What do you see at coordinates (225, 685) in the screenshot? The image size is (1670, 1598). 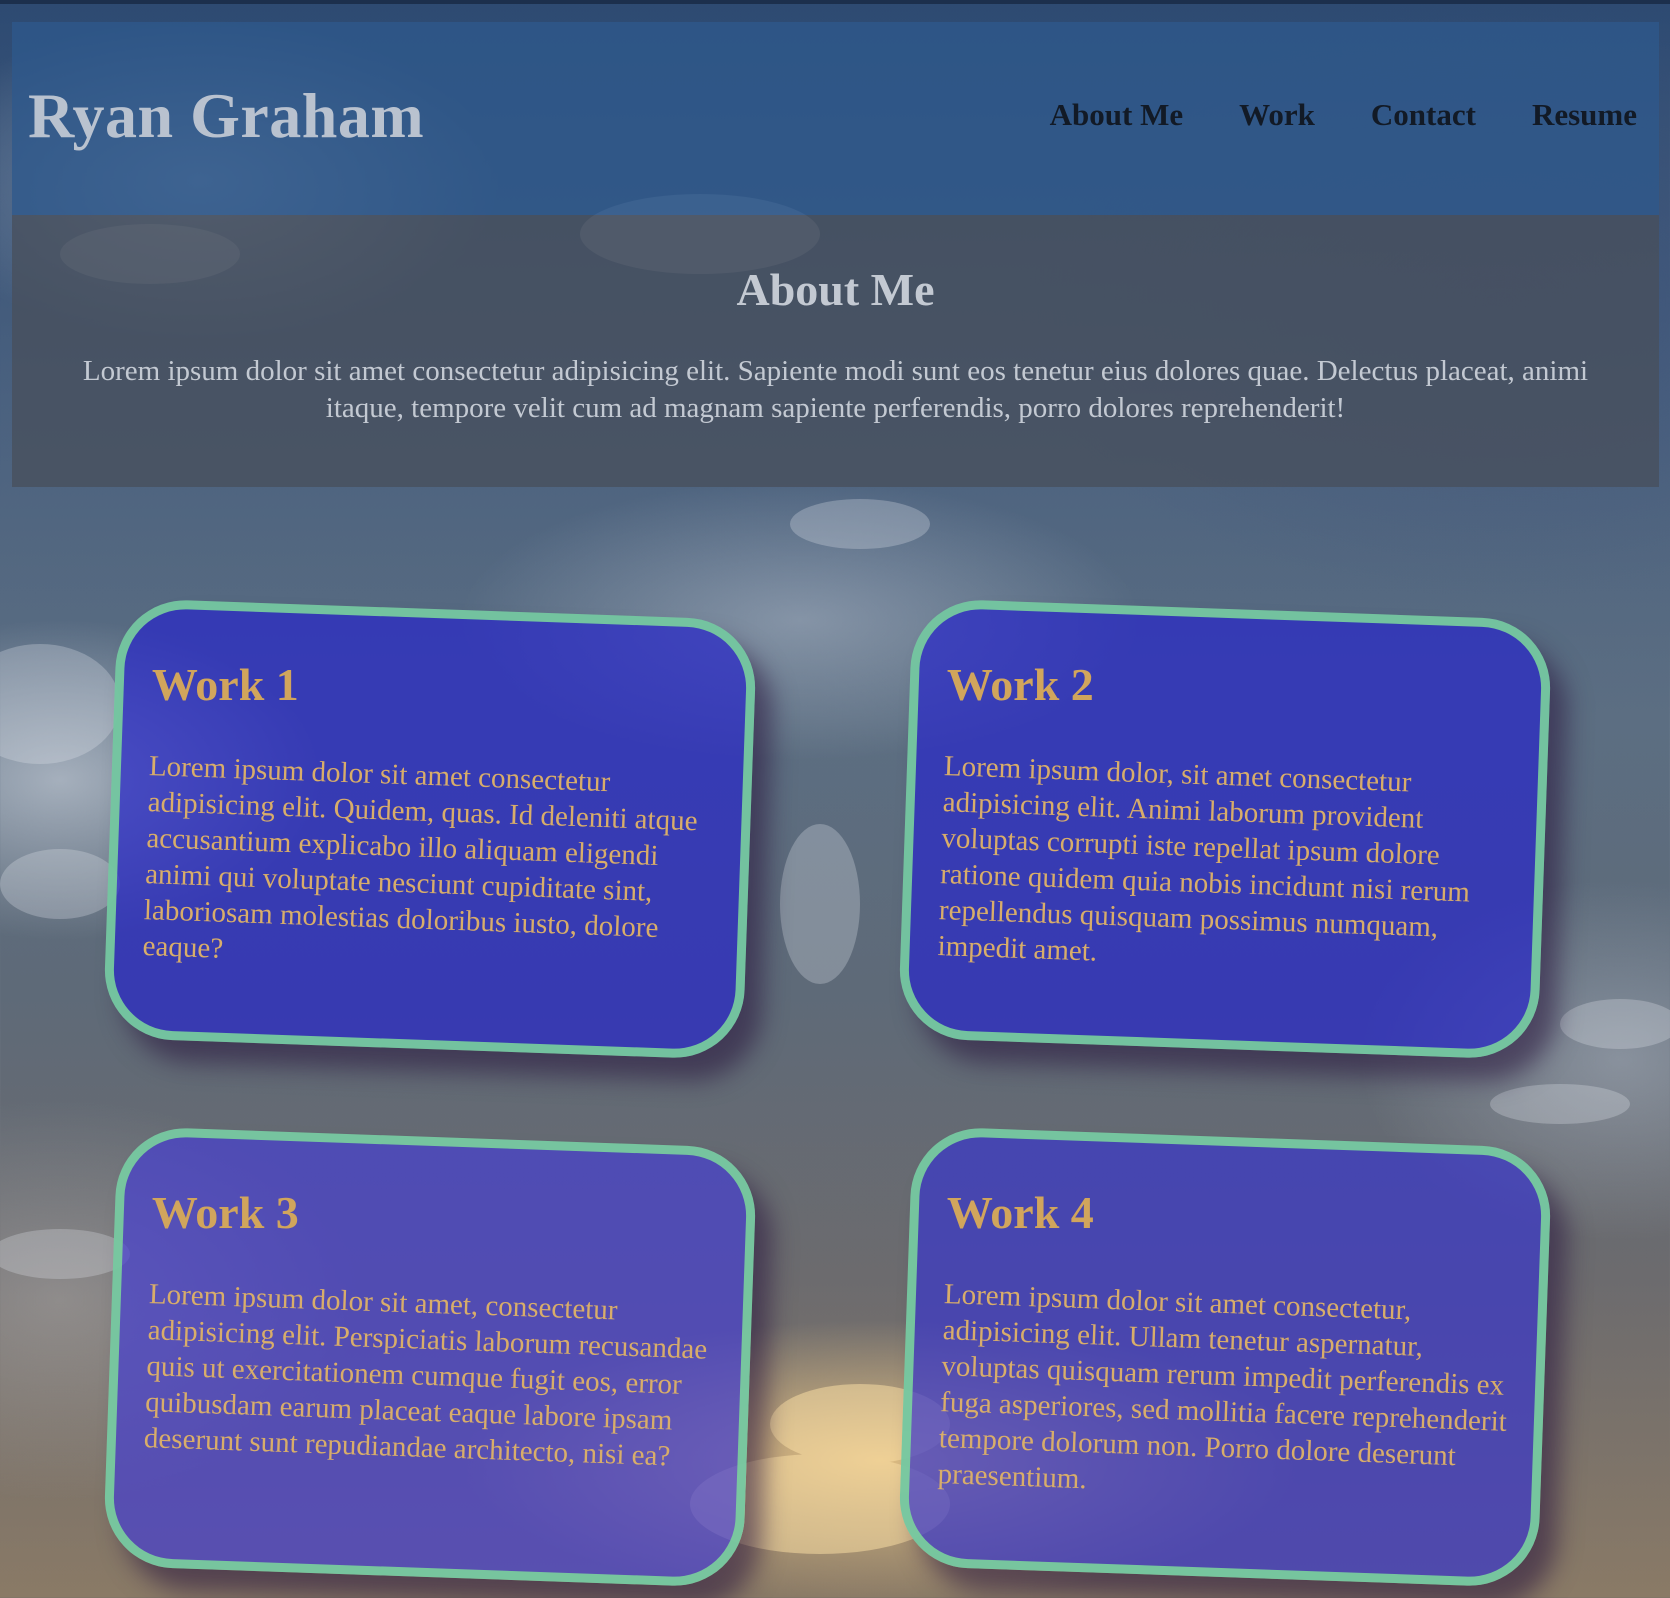 I see `work-card-title: Work 1` at bounding box center [225, 685].